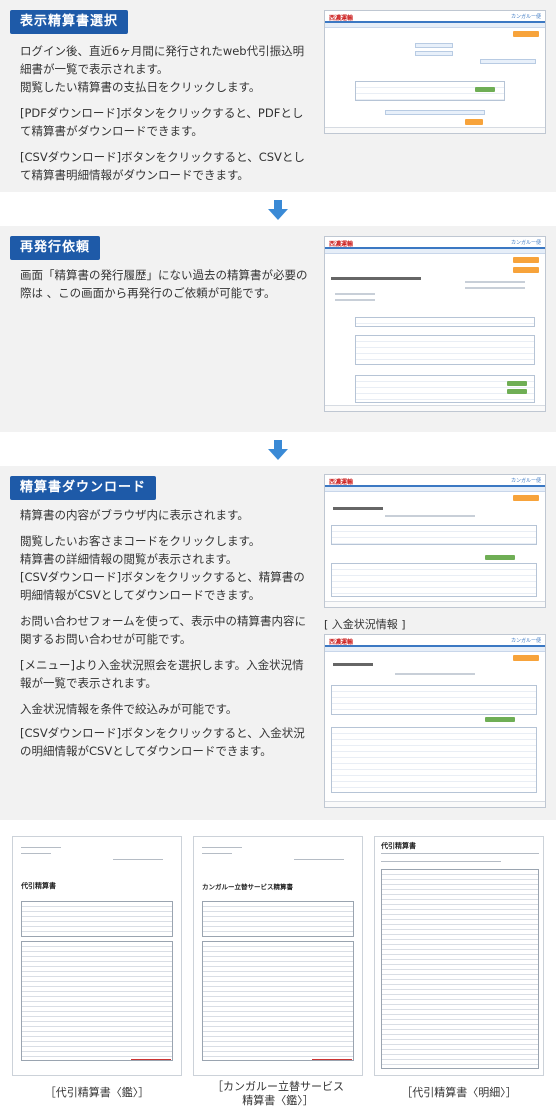 Image resolution: width=556 pixels, height=1120 pixels. What do you see at coordinates (459, 1092) in the screenshot?
I see `document-caption: ［代引精算書〈明細〉］` at bounding box center [459, 1092].